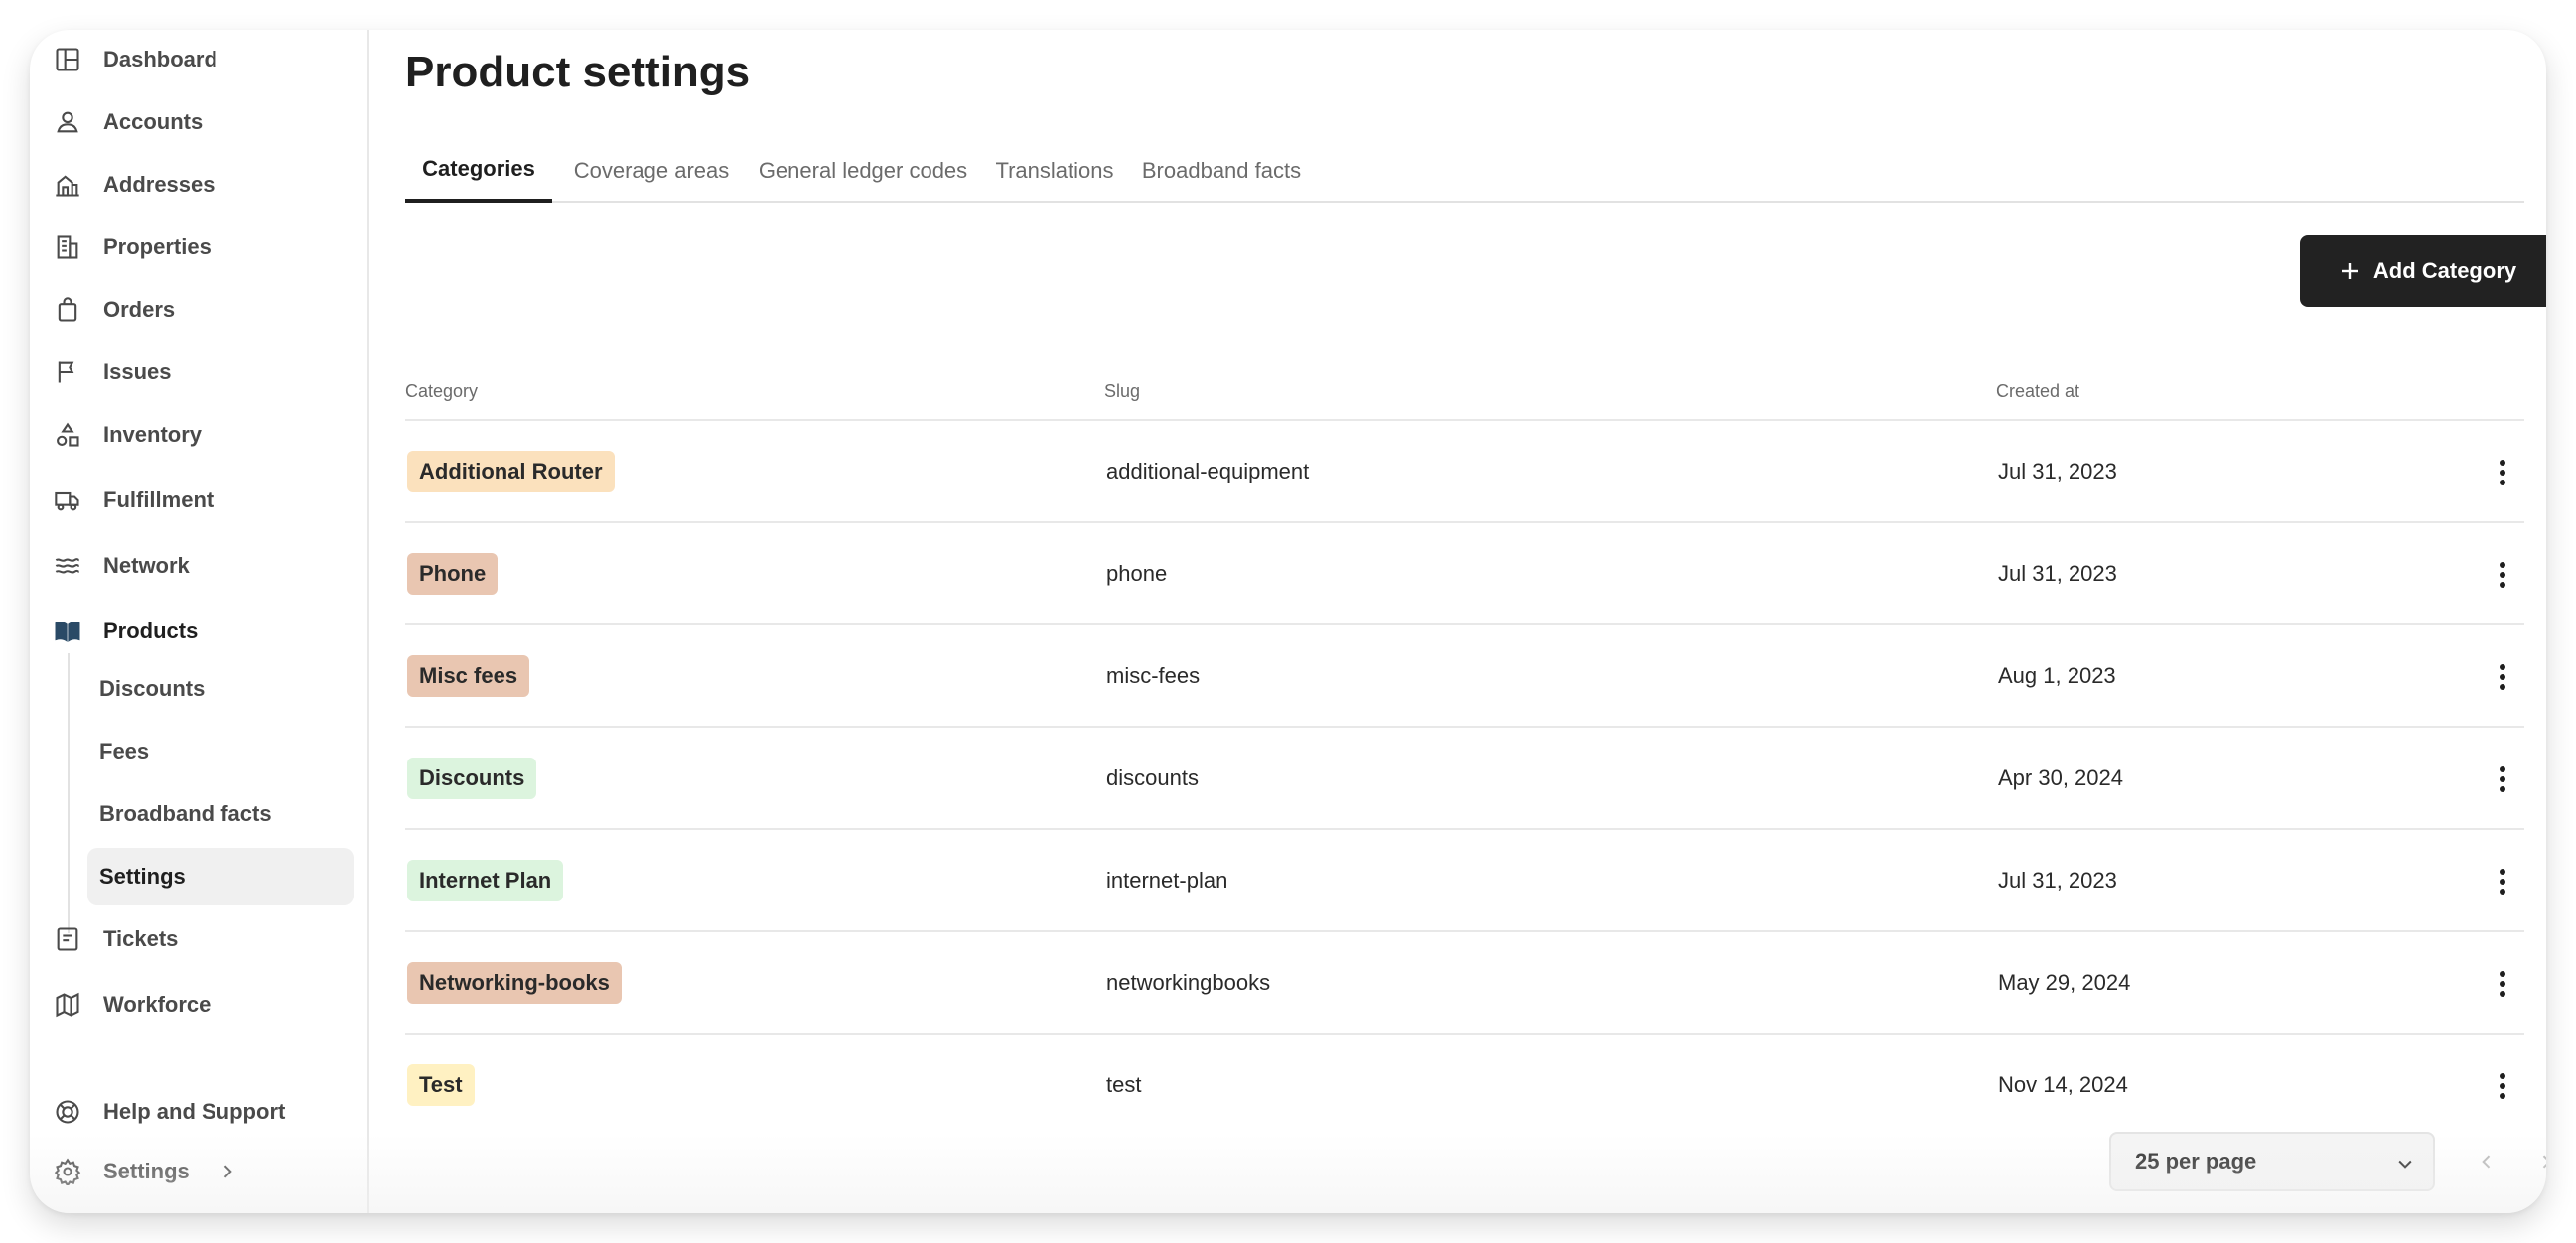  Describe the element at coordinates (2349, 271) in the screenshot. I see `plus-icon` at that location.